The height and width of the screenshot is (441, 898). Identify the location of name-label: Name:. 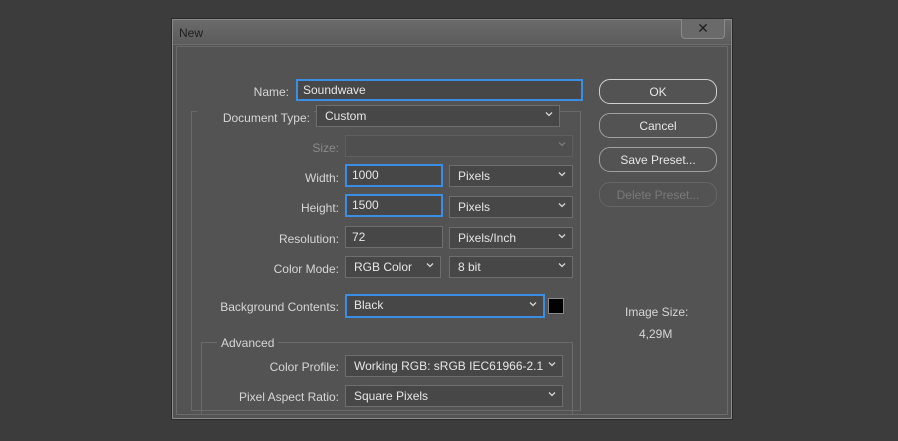
(271, 92).